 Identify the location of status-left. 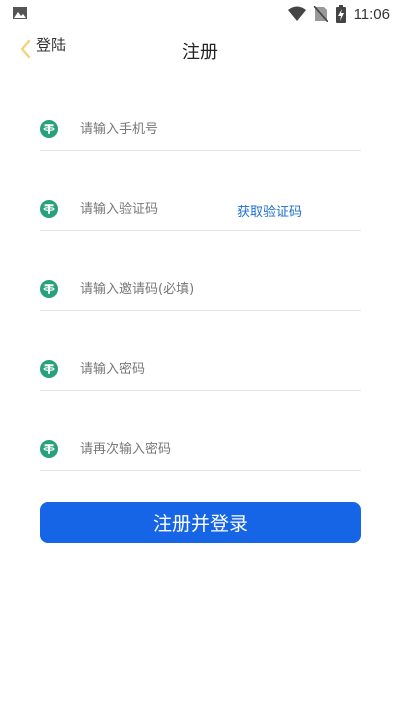
(20, 15).